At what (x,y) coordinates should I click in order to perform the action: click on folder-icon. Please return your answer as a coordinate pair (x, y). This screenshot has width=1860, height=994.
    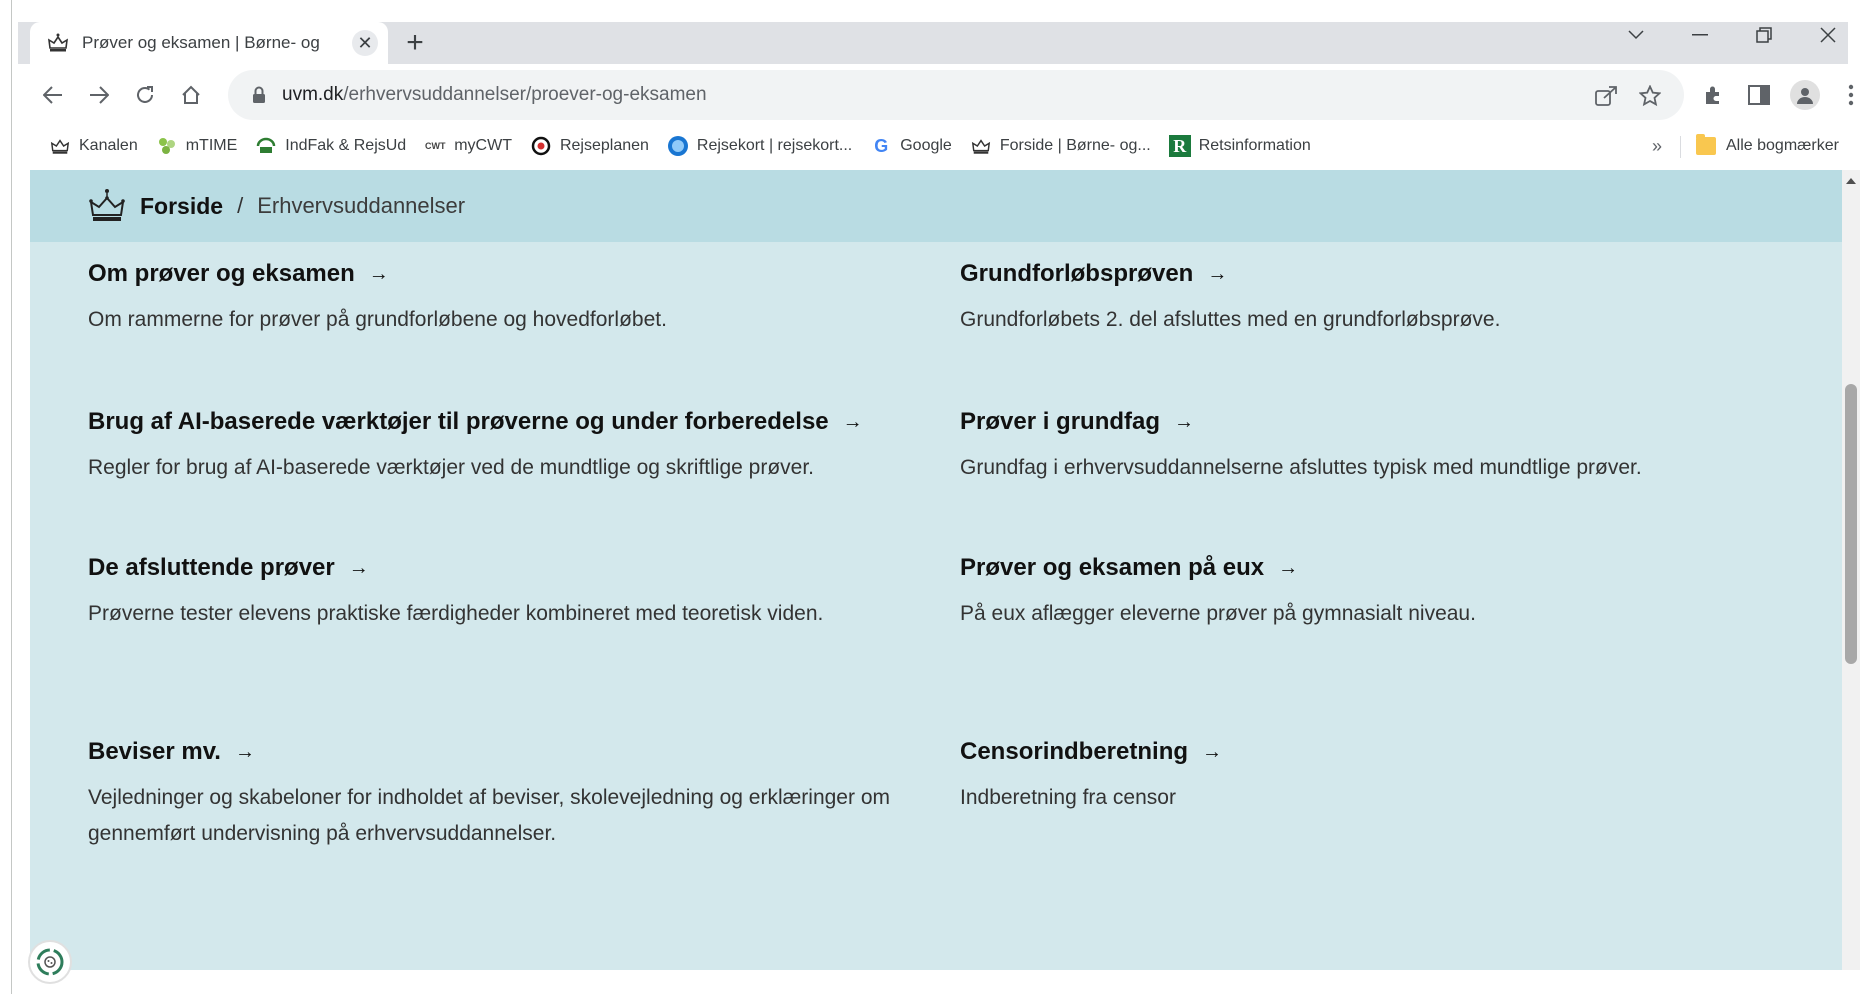
    Looking at the image, I should click on (1706, 144).